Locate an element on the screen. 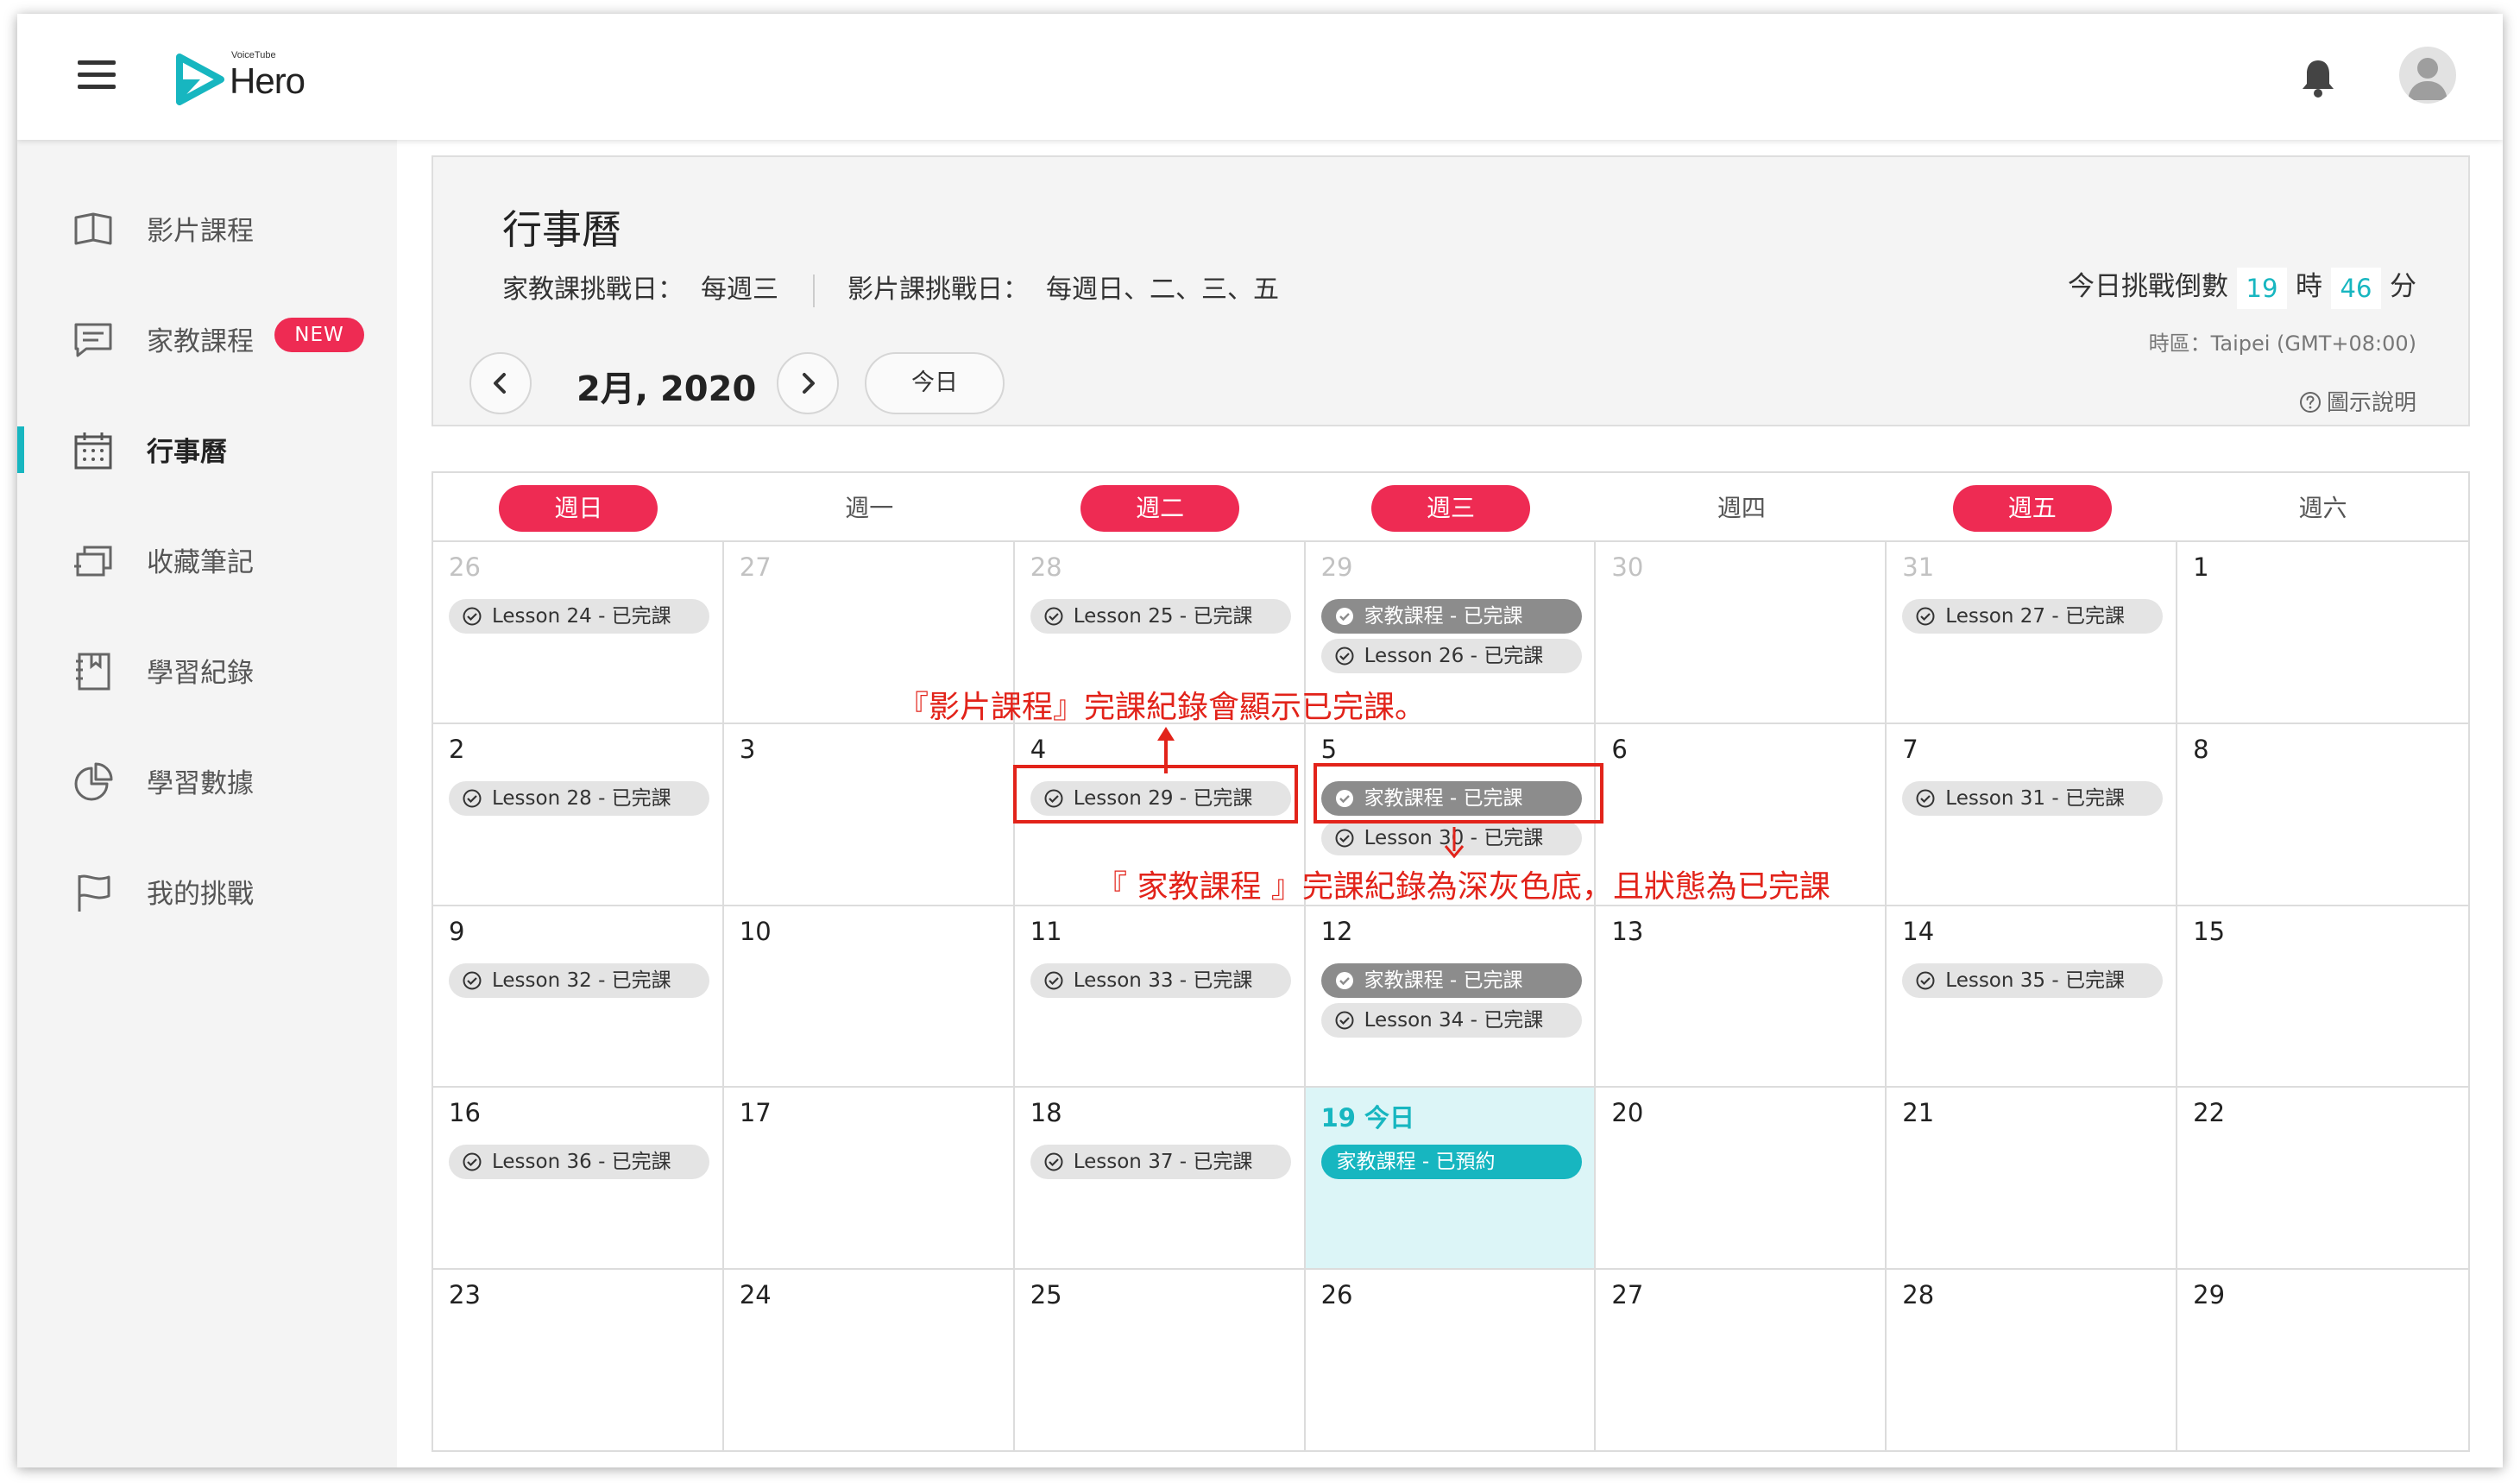 Image resolution: width=2520 pixels, height=1483 pixels. calendar-day: 21 is located at coordinates (2032, 1177).